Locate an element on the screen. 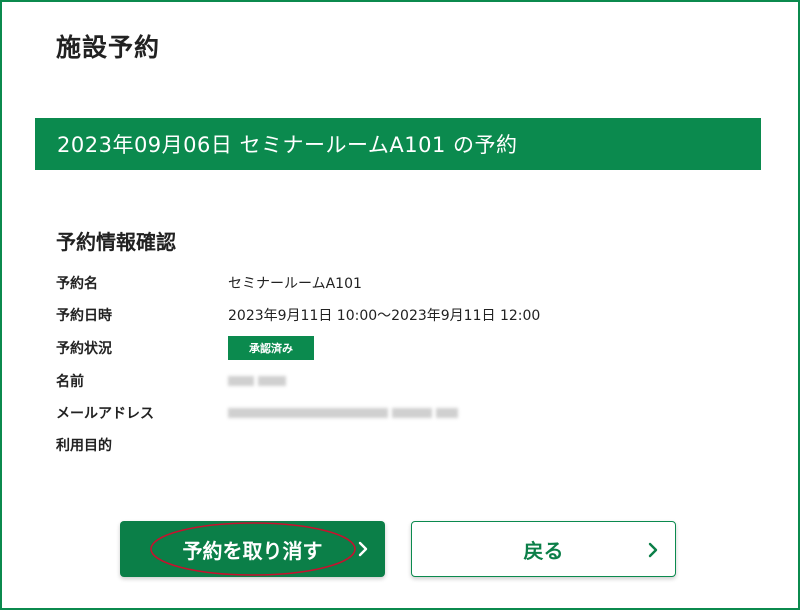 The height and width of the screenshot is (610, 800). email-label: メールアドレス is located at coordinates (105, 414).